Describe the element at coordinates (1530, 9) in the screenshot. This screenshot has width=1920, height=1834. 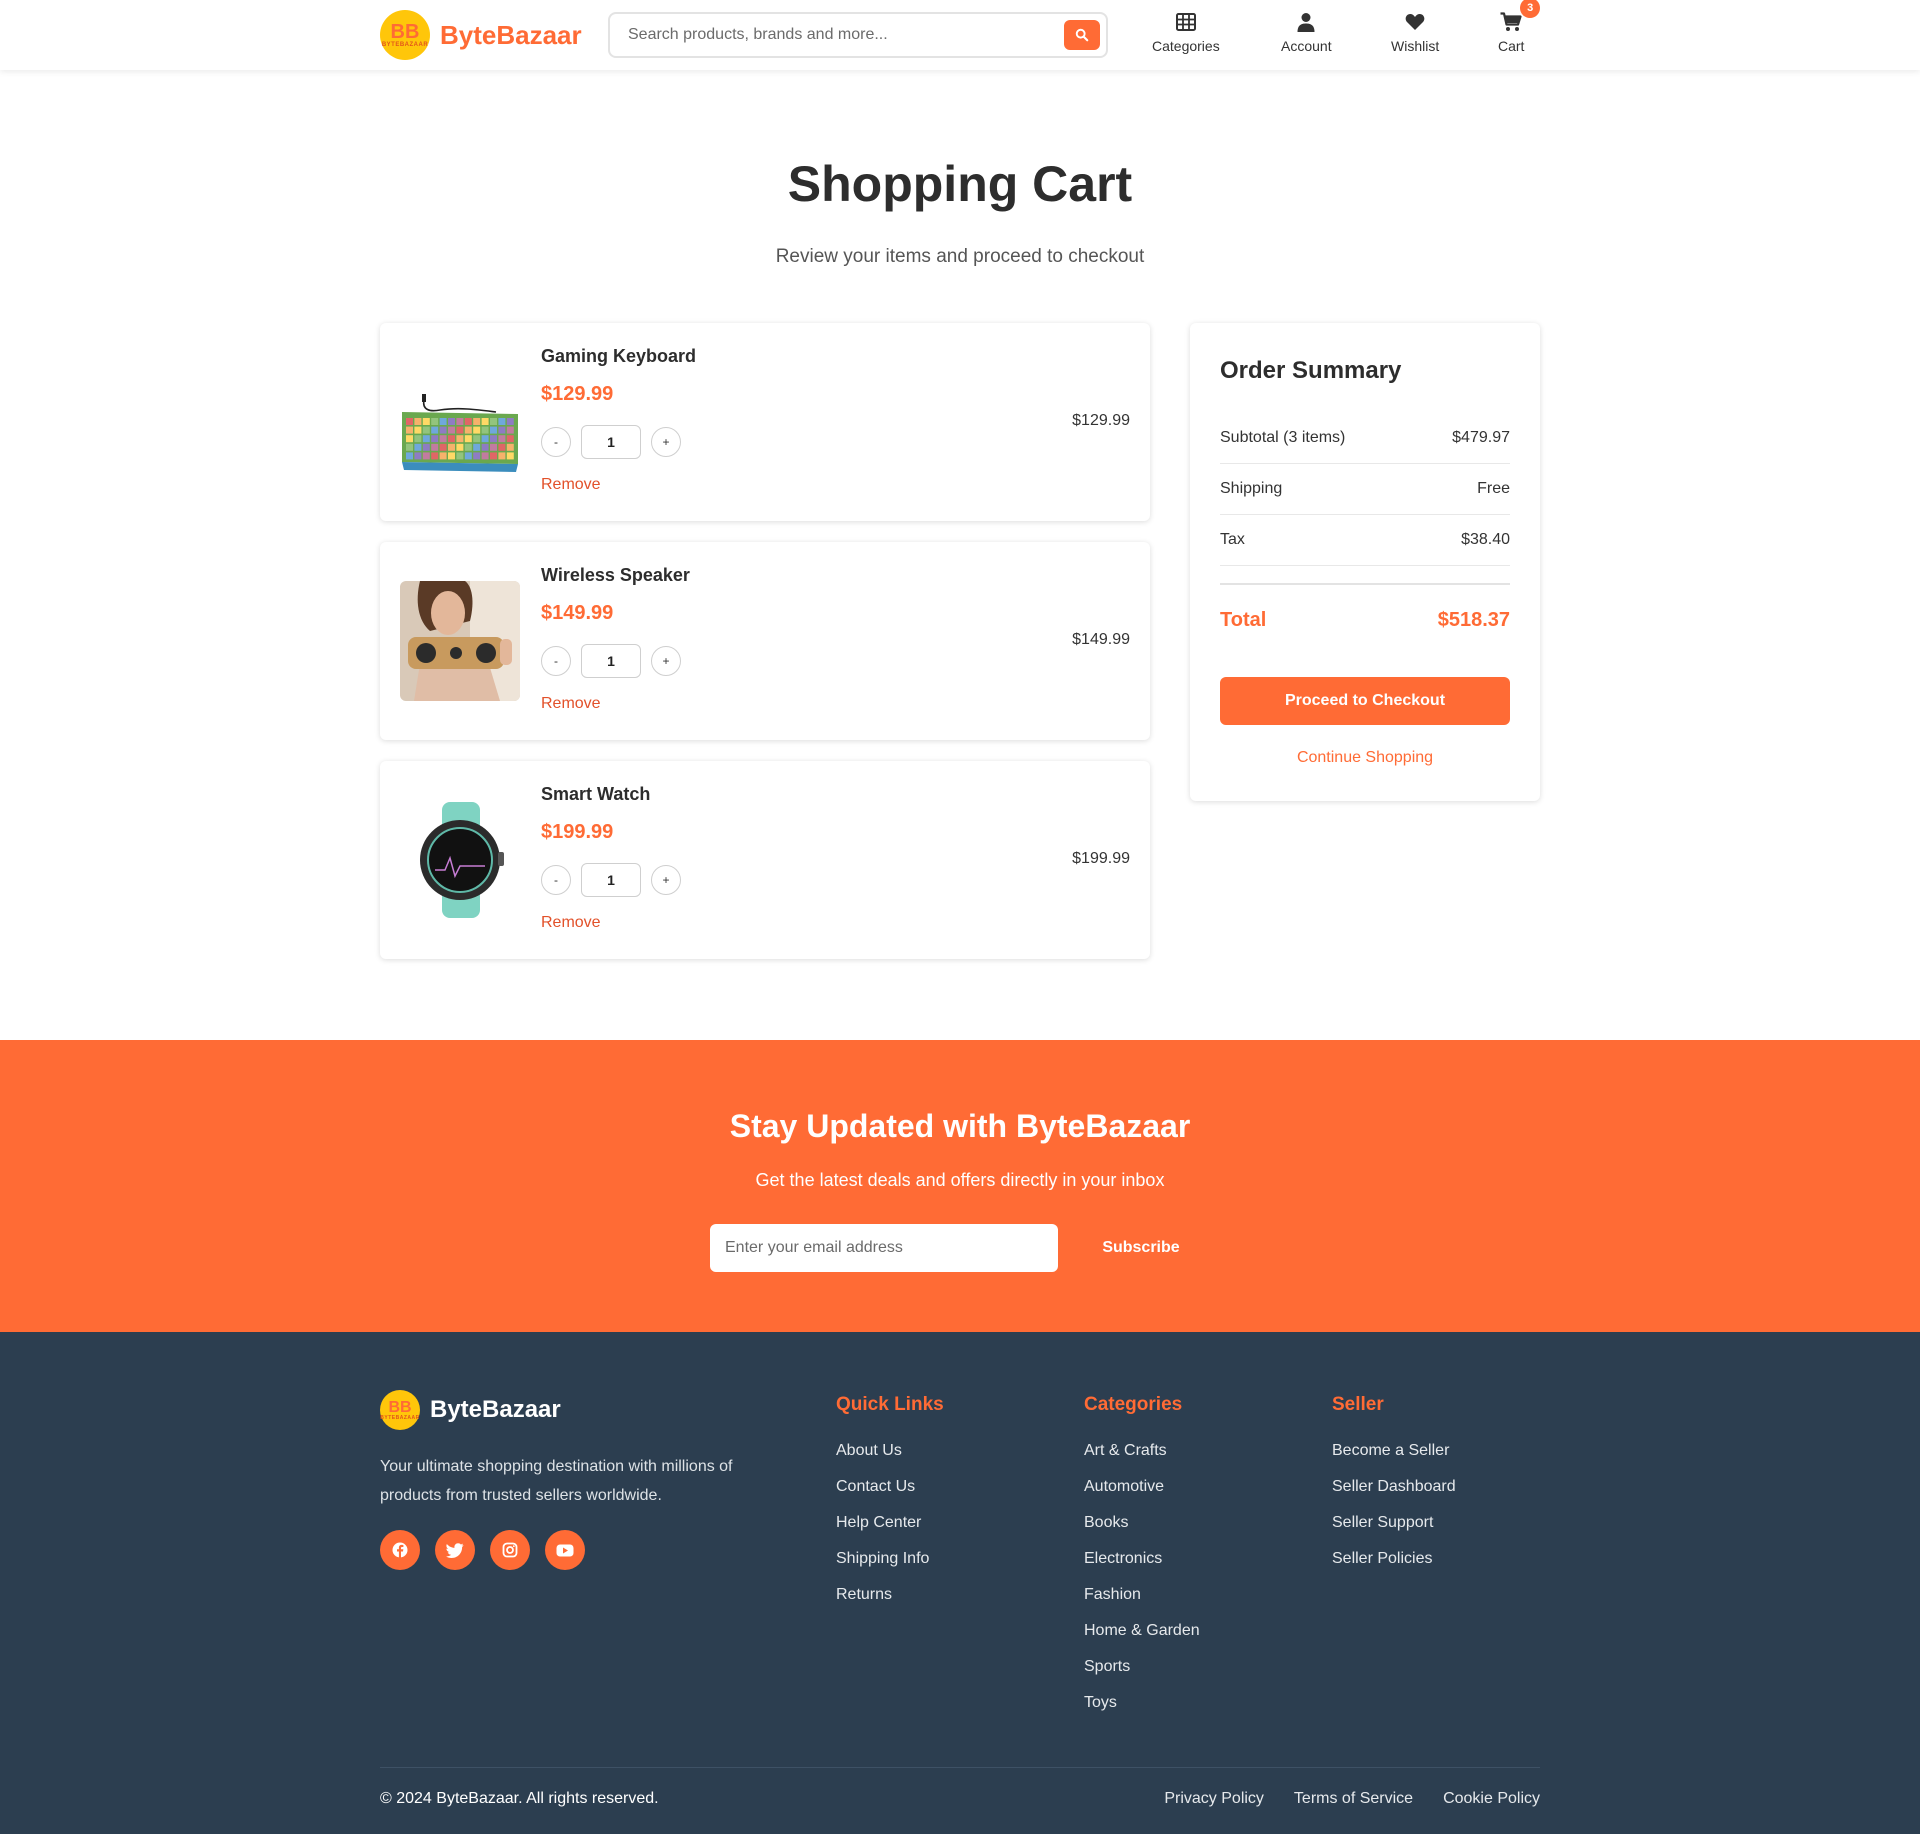
I see `cart-count-badge: 3` at that location.